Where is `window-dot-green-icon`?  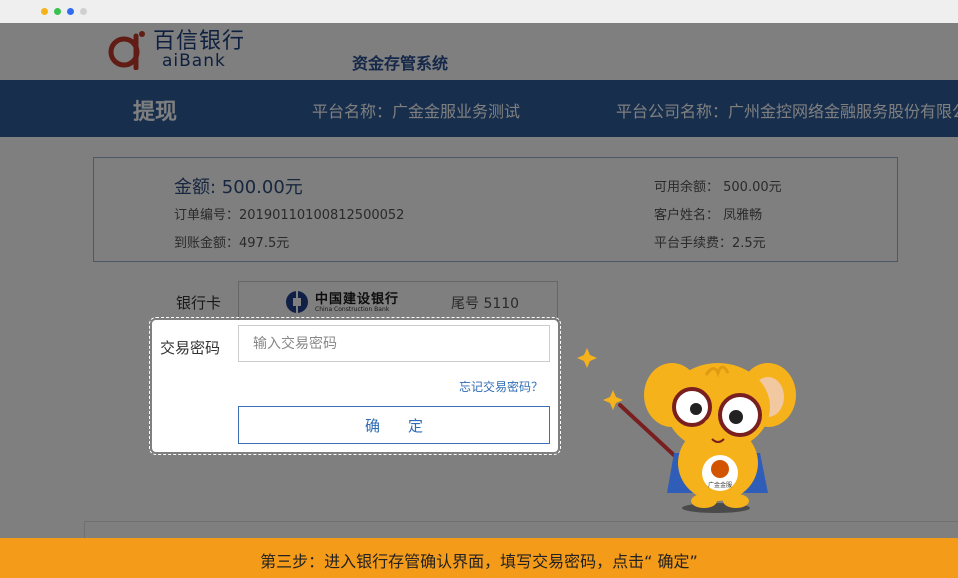 window-dot-green-icon is located at coordinates (57, 11).